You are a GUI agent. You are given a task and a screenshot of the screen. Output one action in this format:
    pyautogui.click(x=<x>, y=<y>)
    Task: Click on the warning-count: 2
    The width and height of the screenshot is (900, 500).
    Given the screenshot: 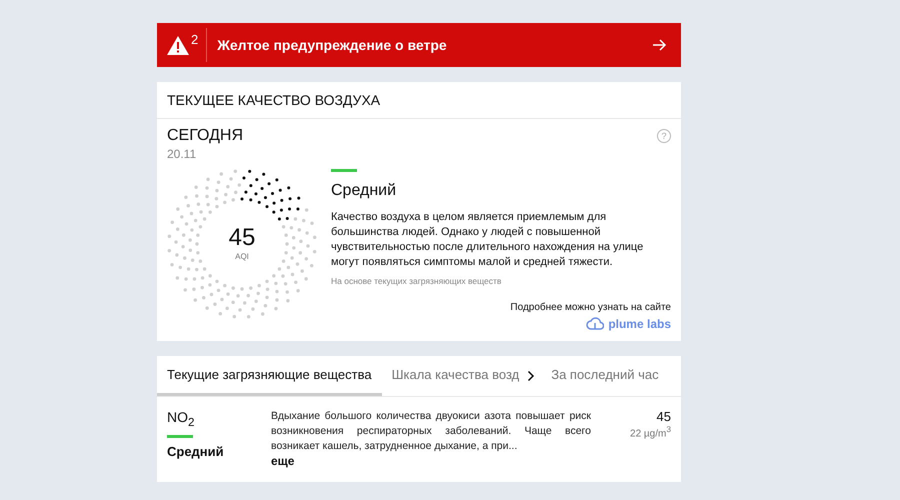 What is the action you would take?
    pyautogui.click(x=194, y=39)
    